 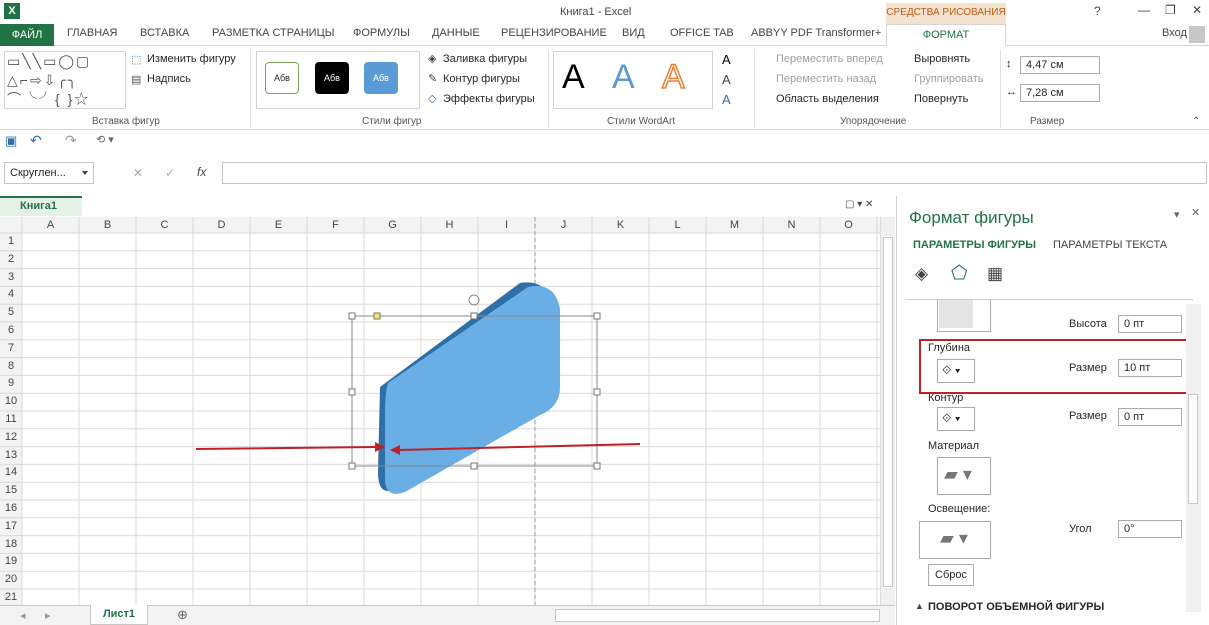 I want to click on insert-function-icon: fx, so click(x=201, y=172).